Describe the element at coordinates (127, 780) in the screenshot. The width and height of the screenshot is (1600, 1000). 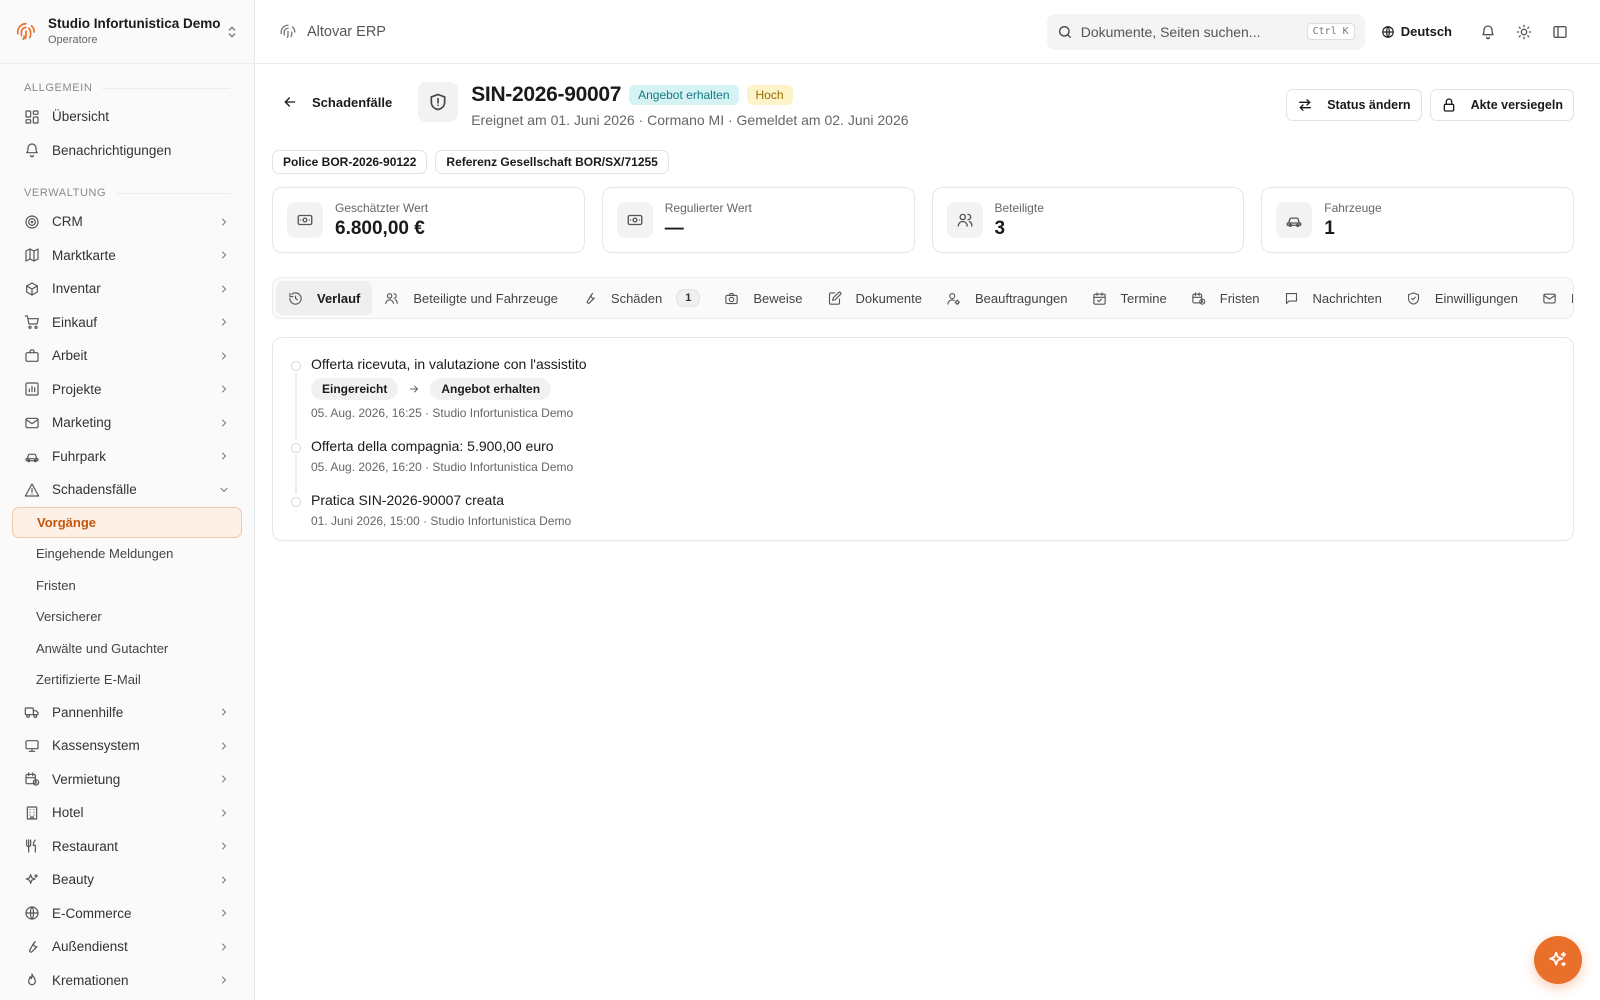
I see `sidebar-item-vermietung: Vermietung` at that location.